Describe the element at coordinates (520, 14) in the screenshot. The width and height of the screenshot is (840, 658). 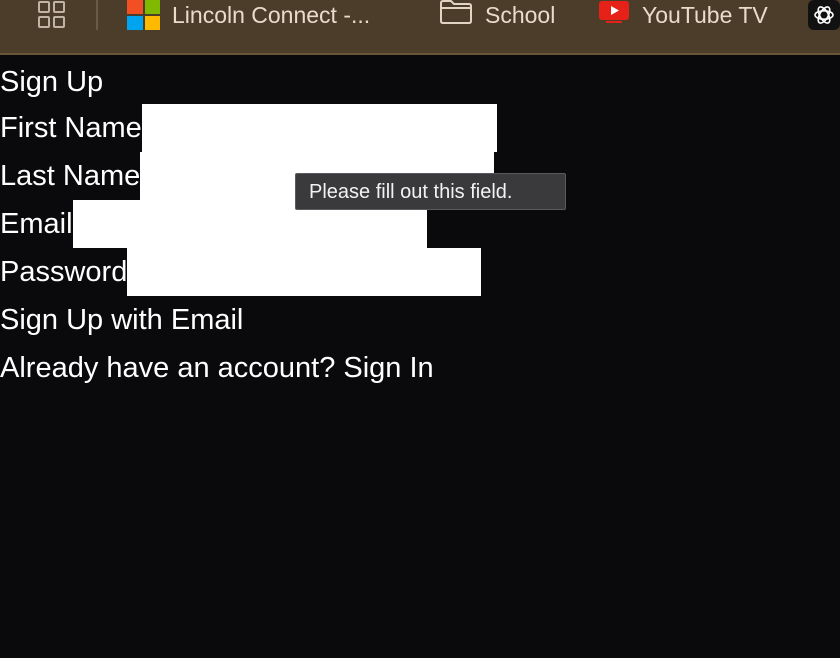
I see `bookmark-label: School` at that location.